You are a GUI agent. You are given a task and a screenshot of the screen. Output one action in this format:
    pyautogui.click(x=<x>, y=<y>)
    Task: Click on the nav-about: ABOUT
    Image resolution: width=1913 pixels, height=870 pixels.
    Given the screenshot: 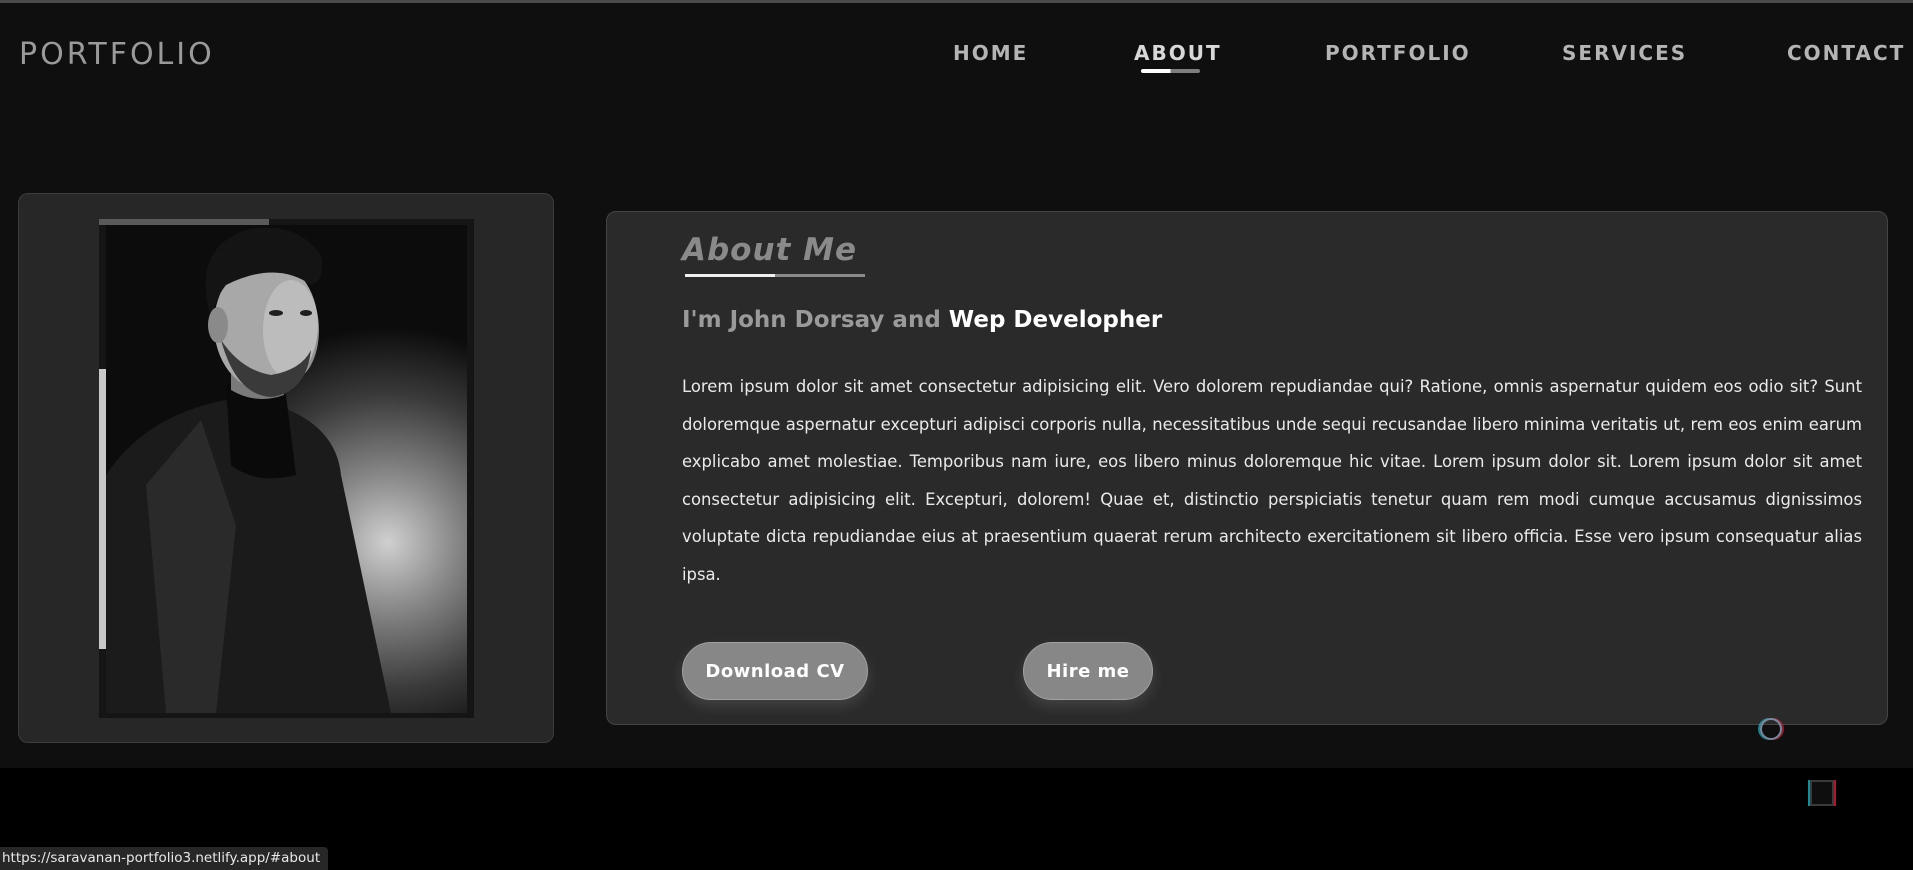 What is the action you would take?
    pyautogui.click(x=1178, y=53)
    